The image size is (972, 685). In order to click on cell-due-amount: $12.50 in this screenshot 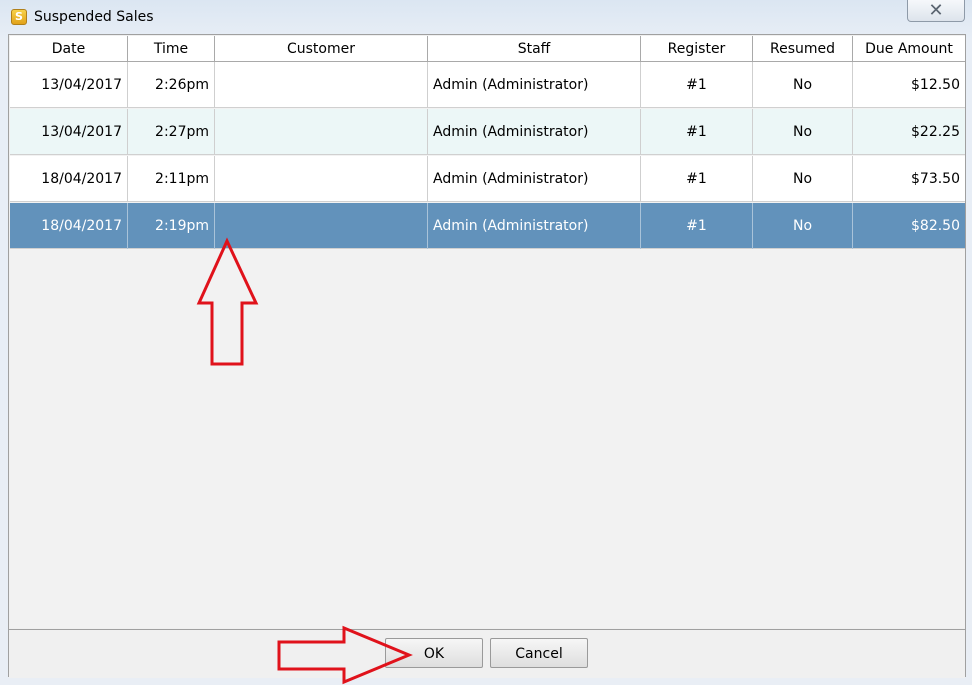, I will do `click(935, 85)`.